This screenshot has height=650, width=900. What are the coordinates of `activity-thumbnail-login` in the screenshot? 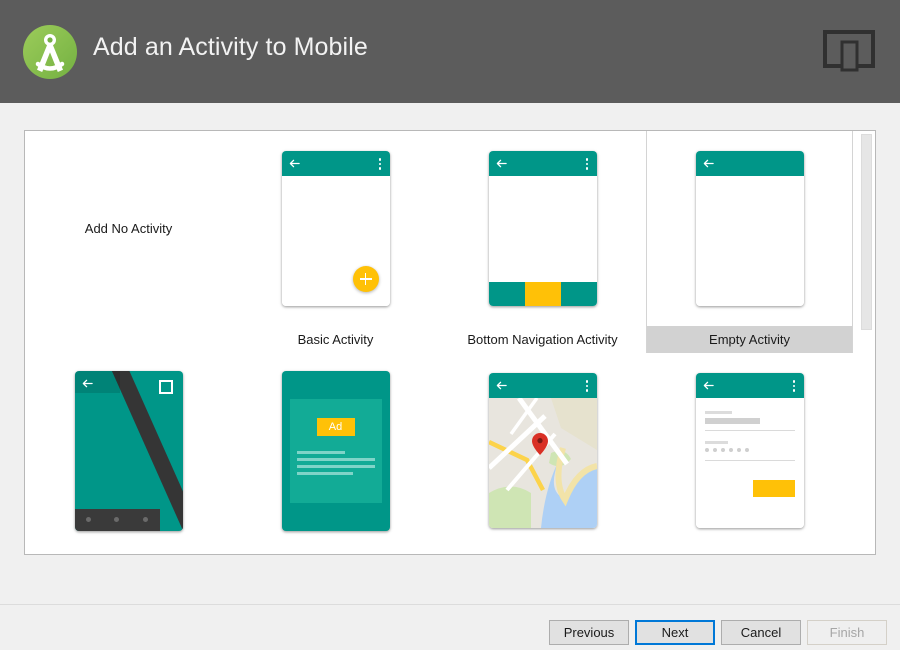 It's located at (749, 450).